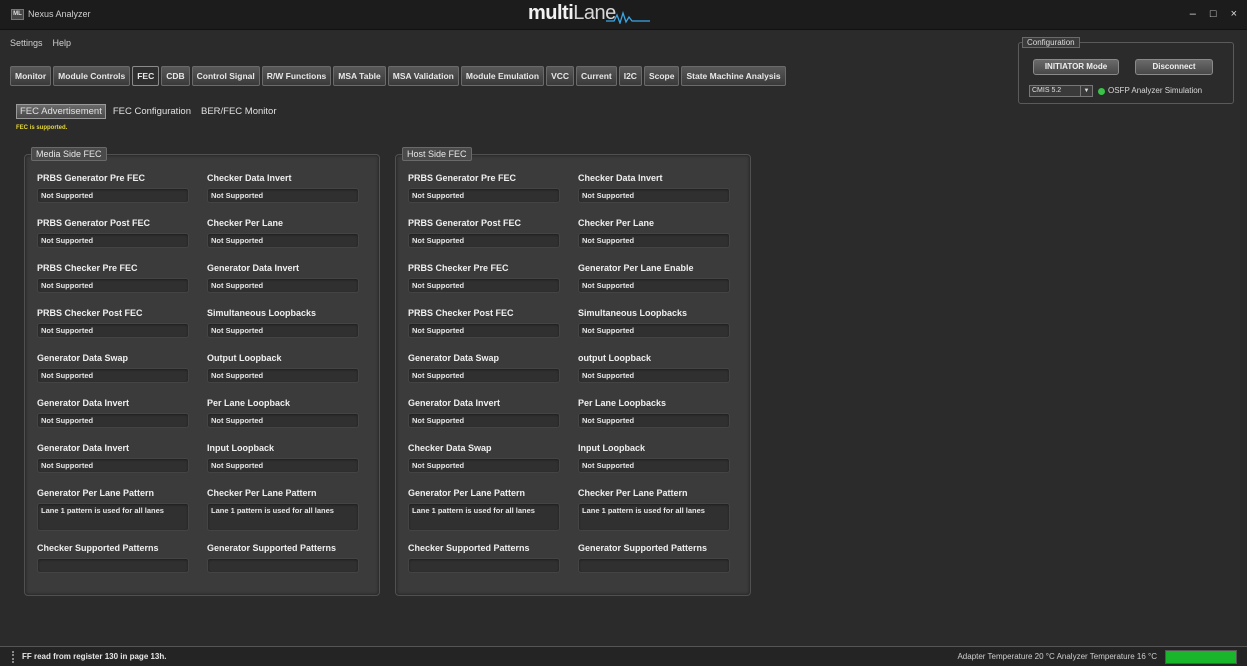 The height and width of the screenshot is (666, 1247). I want to click on title-bar: ML Nexus Analyzer multiLane – □ ×, so click(623, 15).